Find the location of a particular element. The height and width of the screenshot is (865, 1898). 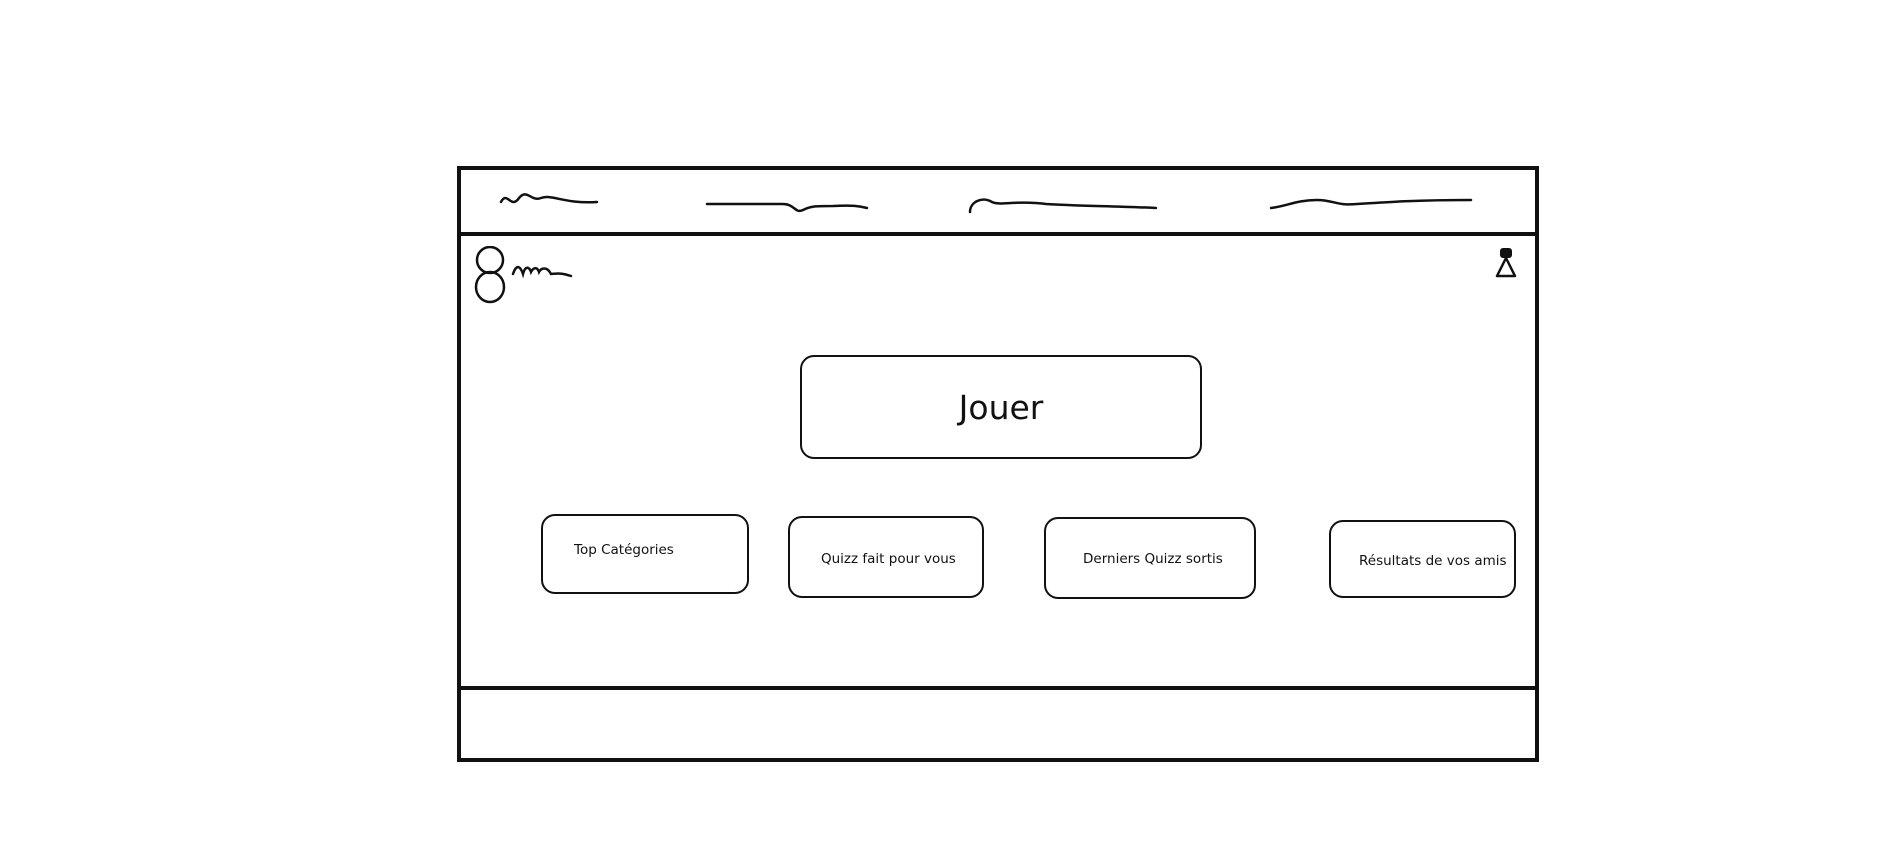

friends-results-button: Résultats de vos amis is located at coordinates (1422, 559).